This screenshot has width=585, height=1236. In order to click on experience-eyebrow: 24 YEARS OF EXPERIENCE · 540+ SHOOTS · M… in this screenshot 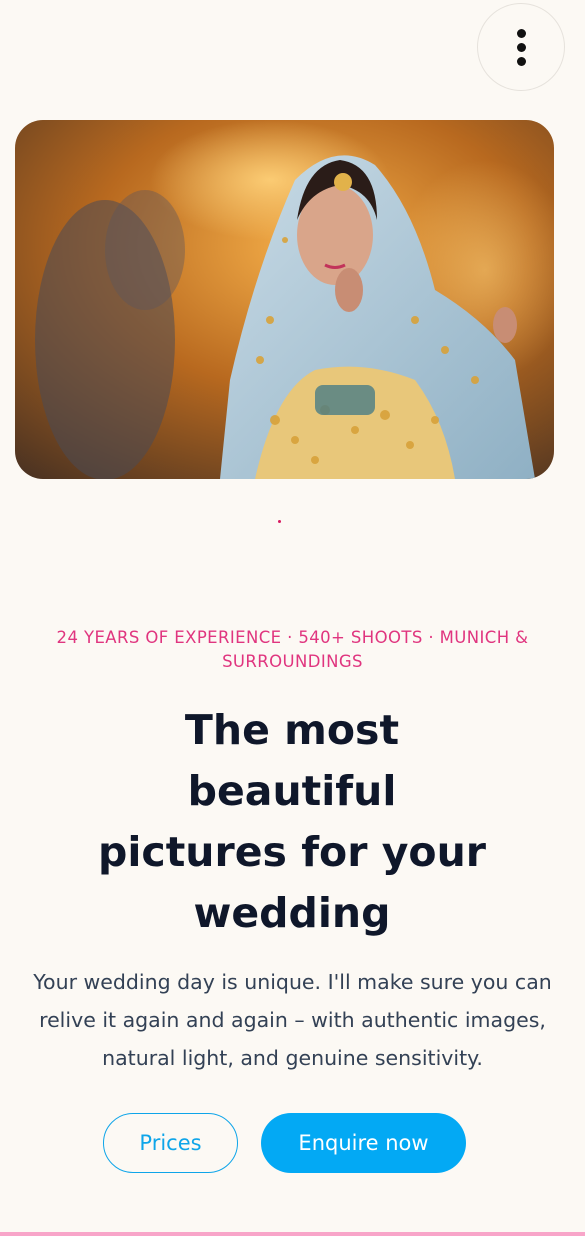, I will do `click(292, 649)`.